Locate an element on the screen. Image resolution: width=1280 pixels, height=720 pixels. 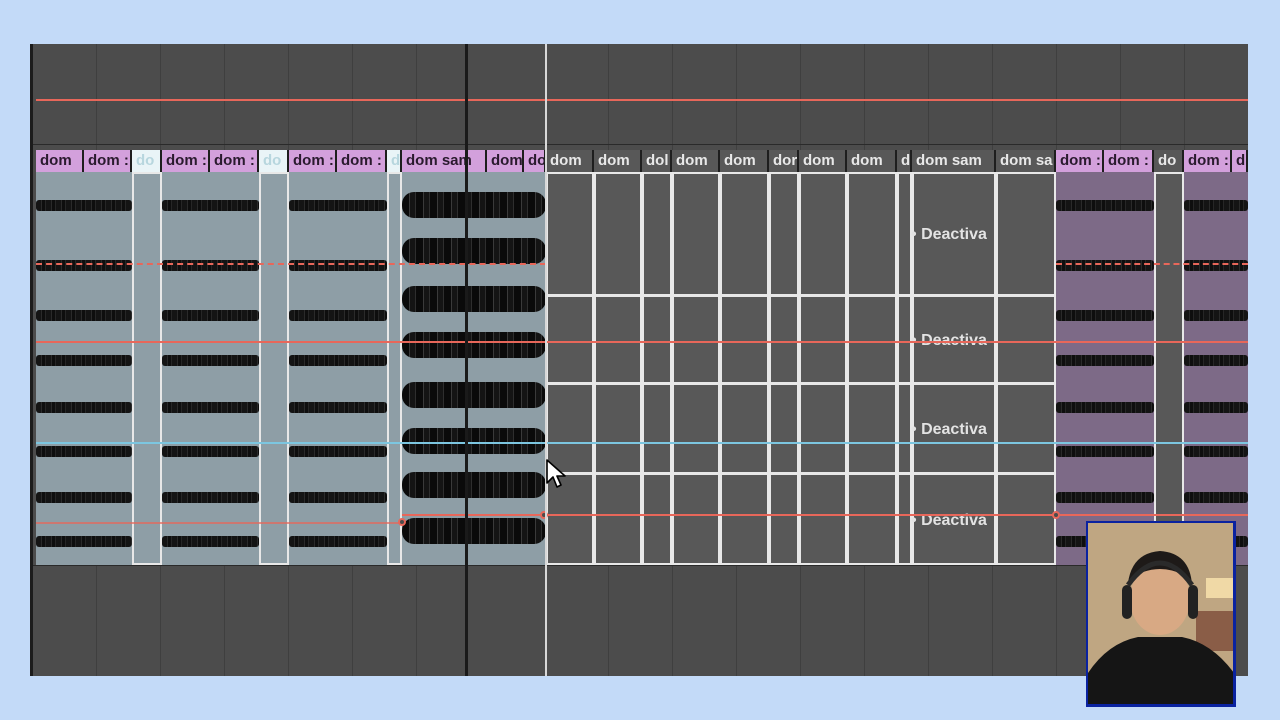
clip-header-inactive: dom sam is located at coordinates (954, 161).